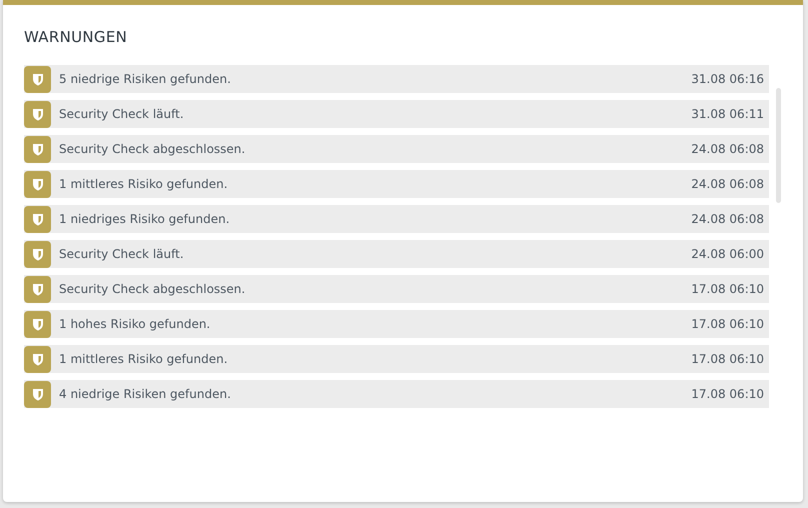  Describe the element at coordinates (145, 219) in the screenshot. I see `warning-message: 1 niedriges Risiko gefunden.` at that location.